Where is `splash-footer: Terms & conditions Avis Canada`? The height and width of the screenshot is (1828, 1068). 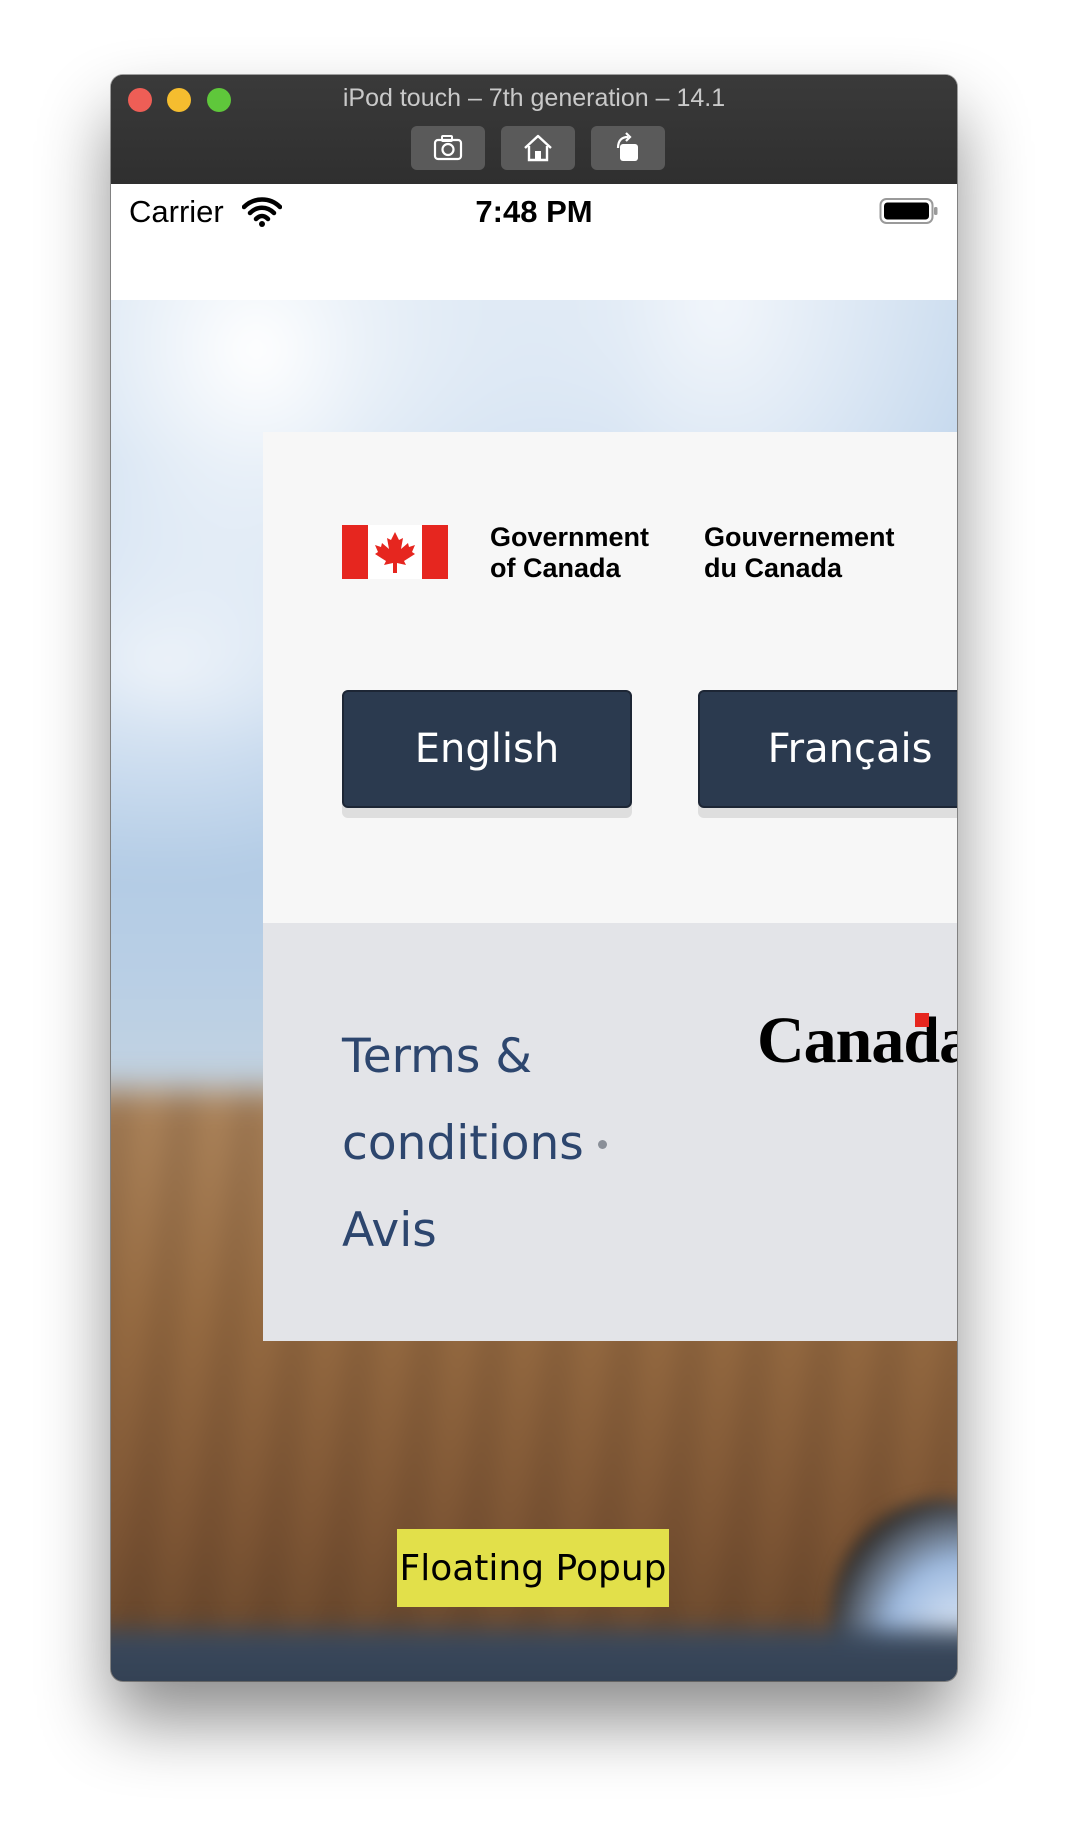 splash-footer: Terms & conditions Avis Canada is located at coordinates (610, 1132).